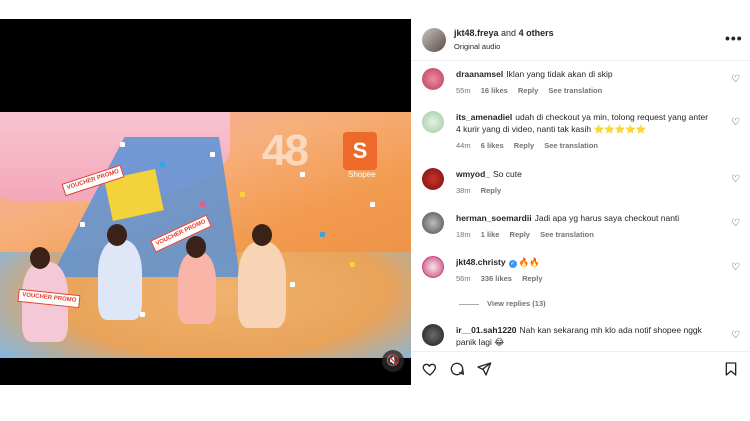  Describe the element at coordinates (536, 33) in the screenshot. I see `collab-others-link: 4 others` at that location.